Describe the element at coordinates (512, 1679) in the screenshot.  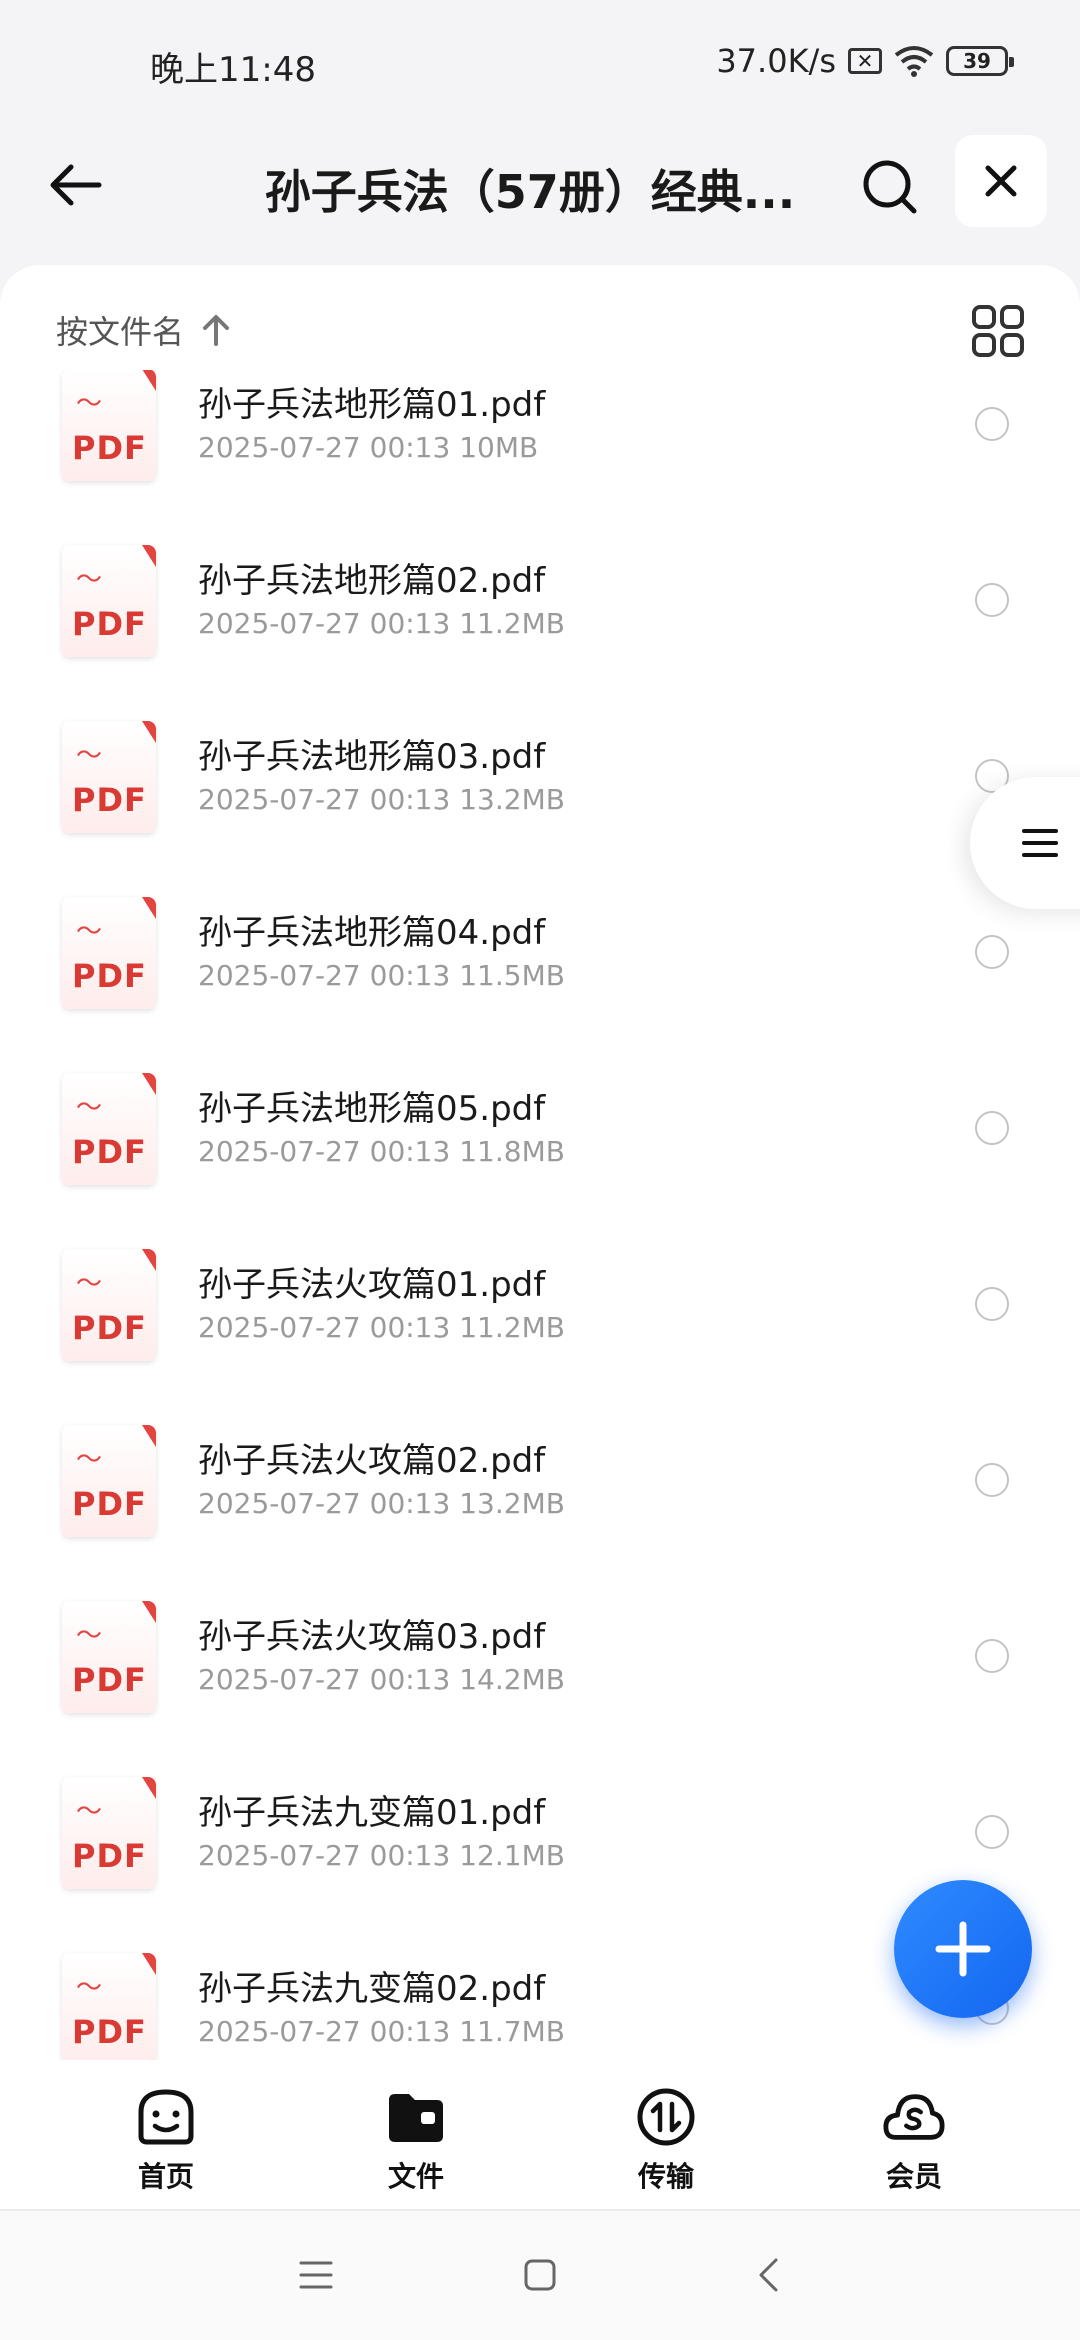
I see `file-size: 14.2MB` at that location.